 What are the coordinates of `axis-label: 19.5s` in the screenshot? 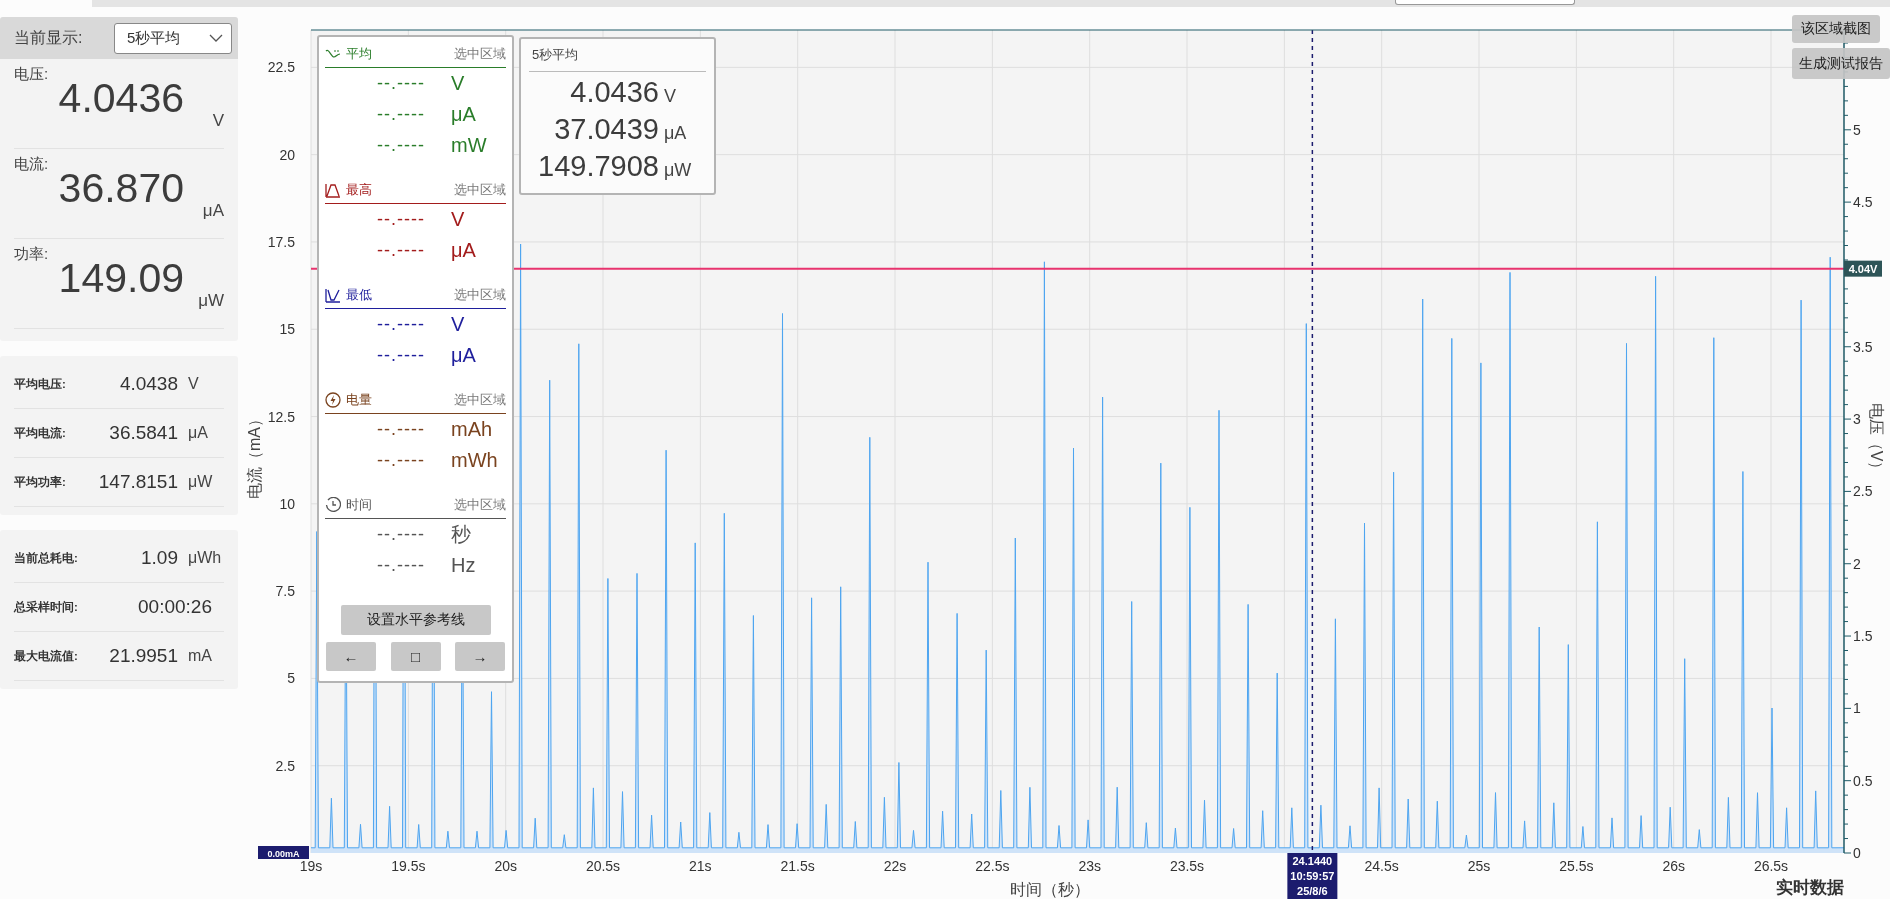 It's located at (408, 866).